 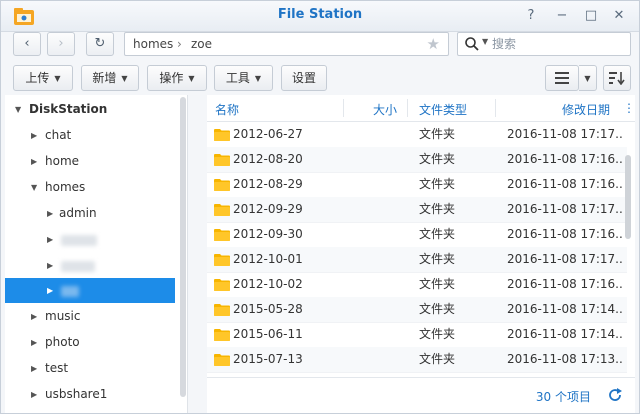 What do you see at coordinates (43, 78) in the screenshot?
I see `upload-button: 上传 ▼` at bounding box center [43, 78].